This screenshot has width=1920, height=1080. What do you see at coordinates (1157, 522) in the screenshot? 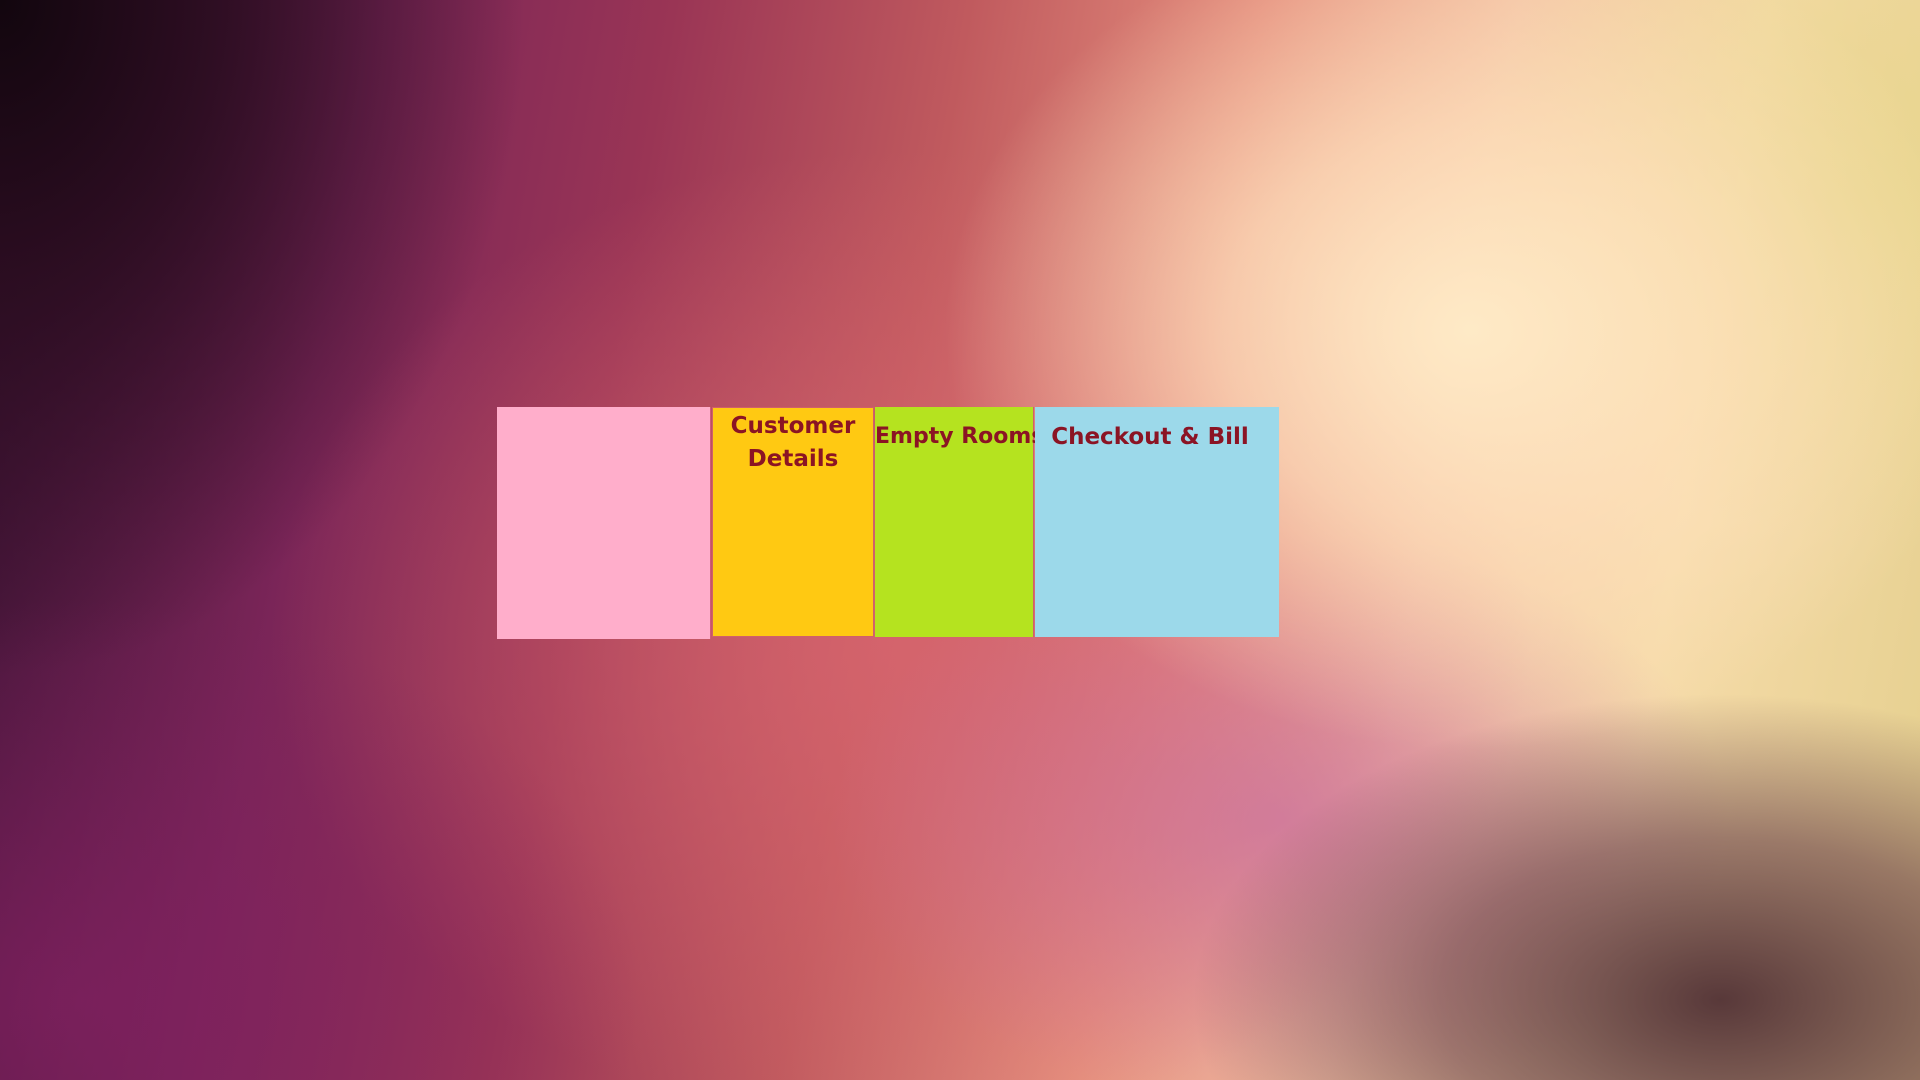
I see `tile-checkout-bill: Checkout & Bill` at bounding box center [1157, 522].